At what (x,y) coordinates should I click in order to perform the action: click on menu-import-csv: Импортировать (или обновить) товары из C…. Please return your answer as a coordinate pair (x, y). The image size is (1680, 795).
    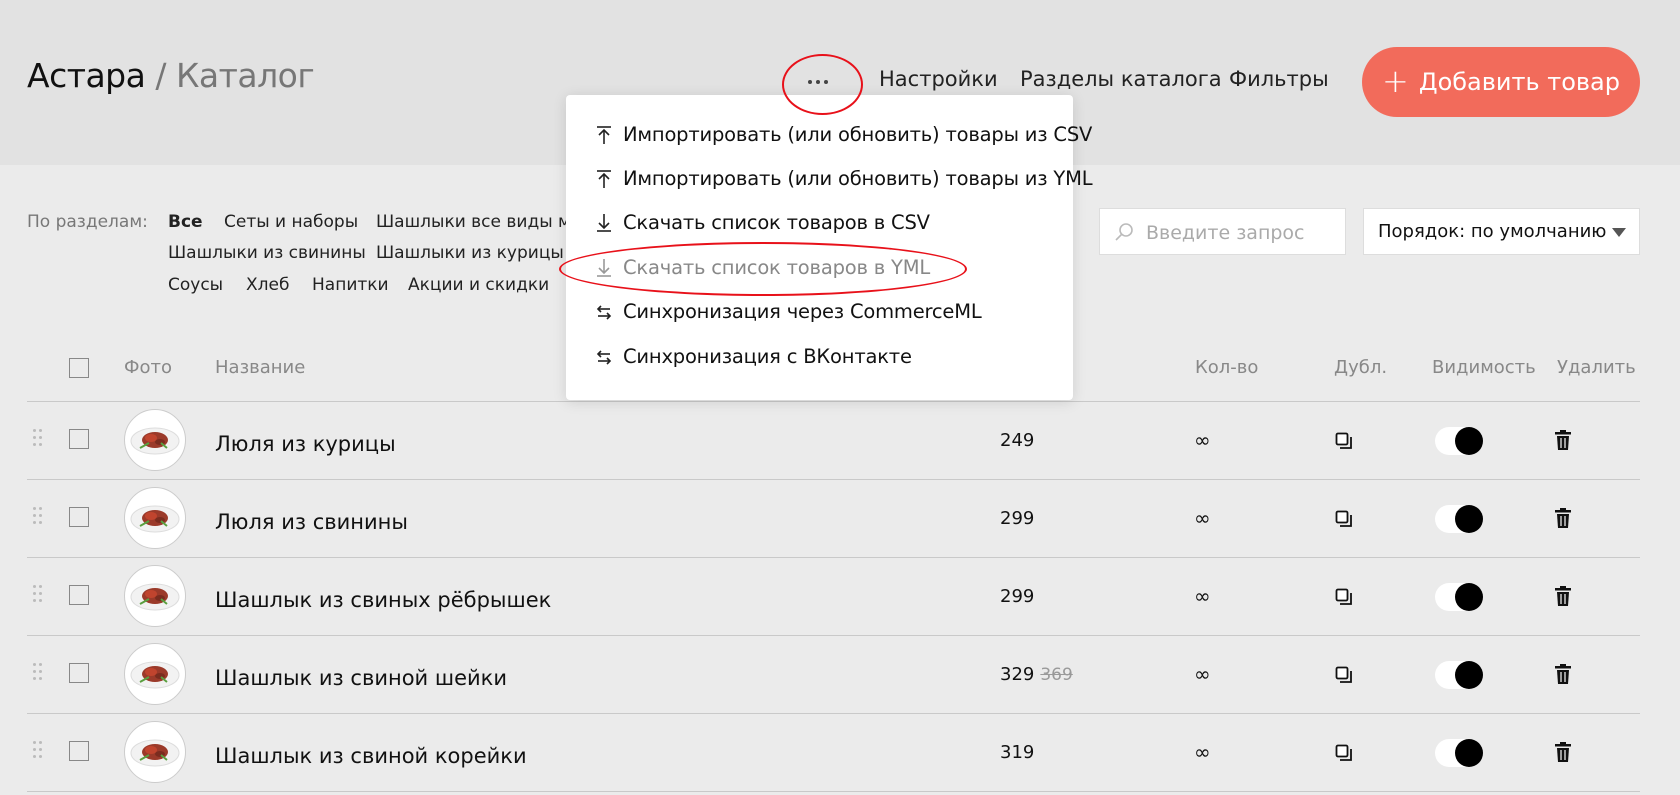
    Looking at the image, I should click on (829, 135).